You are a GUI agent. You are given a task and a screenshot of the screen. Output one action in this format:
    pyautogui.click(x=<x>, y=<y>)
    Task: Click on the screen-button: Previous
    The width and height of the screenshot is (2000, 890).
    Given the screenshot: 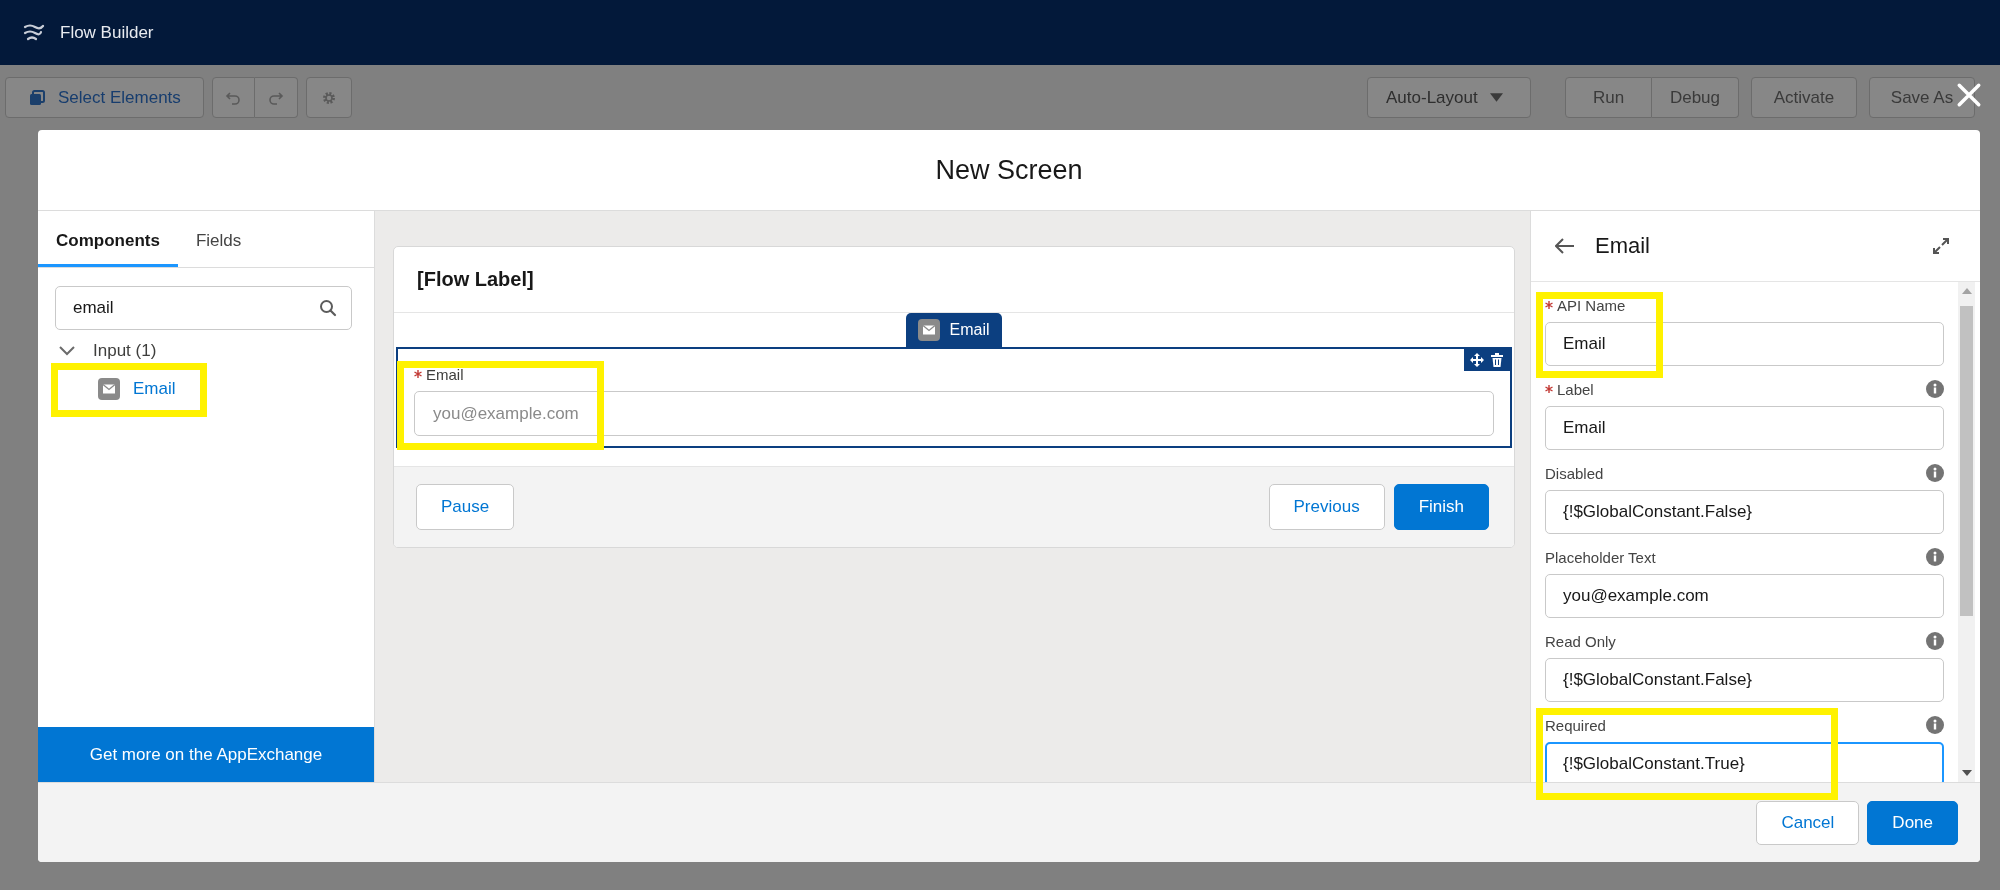 What is the action you would take?
    pyautogui.click(x=1326, y=507)
    